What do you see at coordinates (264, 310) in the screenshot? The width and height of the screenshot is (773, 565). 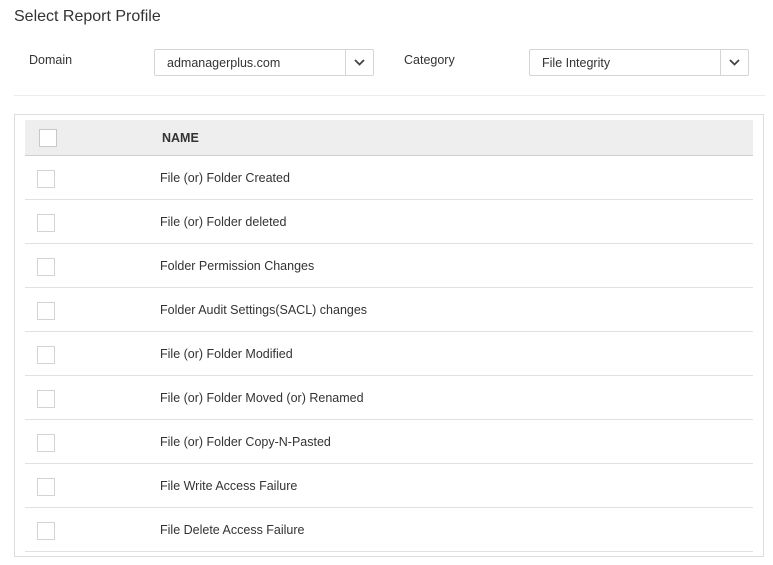 I see `row-name: Folder Audit Settings(SACL) changes` at bounding box center [264, 310].